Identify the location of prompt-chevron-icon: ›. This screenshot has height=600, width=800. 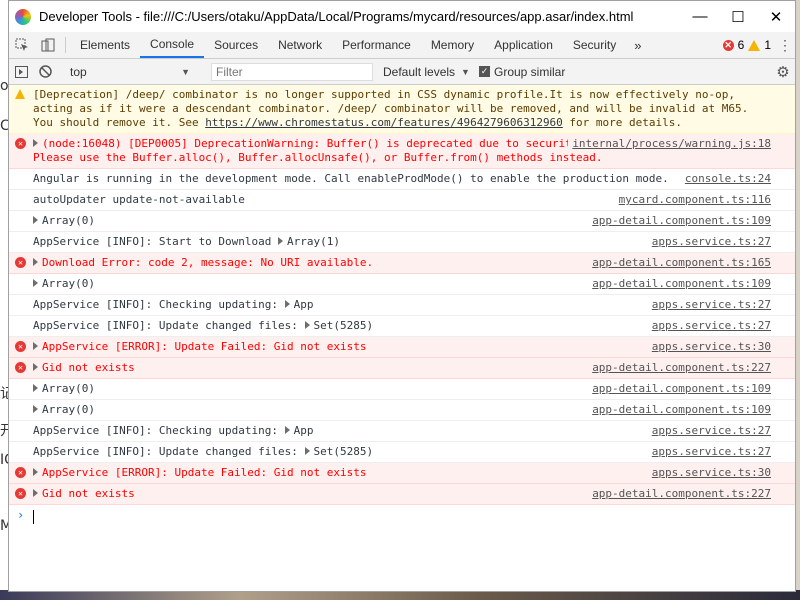
(21, 515).